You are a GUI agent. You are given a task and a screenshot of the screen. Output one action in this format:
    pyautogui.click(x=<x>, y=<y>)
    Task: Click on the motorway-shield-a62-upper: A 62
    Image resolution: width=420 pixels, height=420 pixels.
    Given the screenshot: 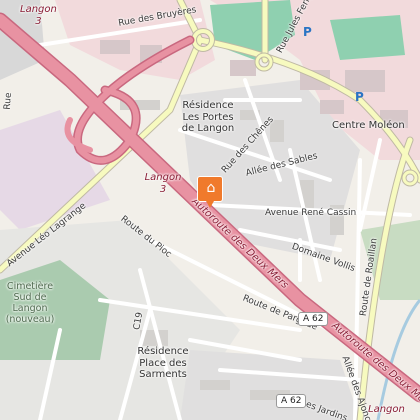 What is the action you would take?
    pyautogui.click(x=313, y=319)
    